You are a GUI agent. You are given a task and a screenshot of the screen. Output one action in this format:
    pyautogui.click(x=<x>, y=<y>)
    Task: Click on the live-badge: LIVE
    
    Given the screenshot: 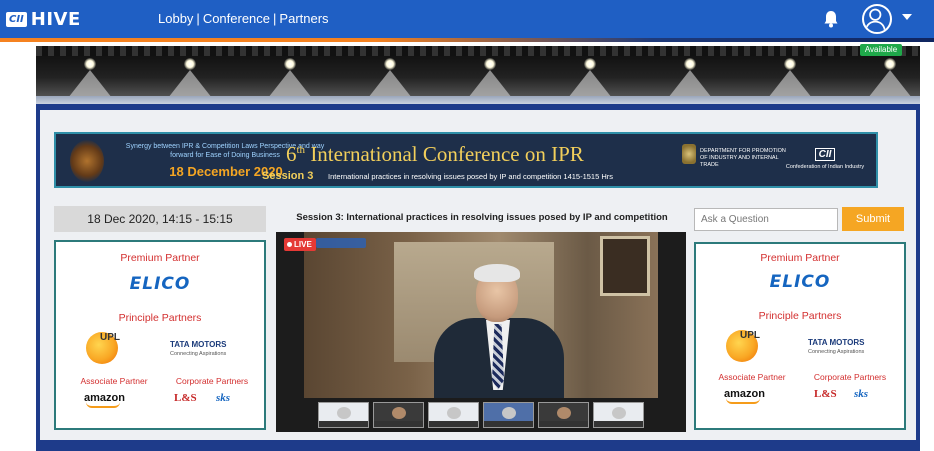 What is the action you would take?
    pyautogui.click(x=300, y=244)
    